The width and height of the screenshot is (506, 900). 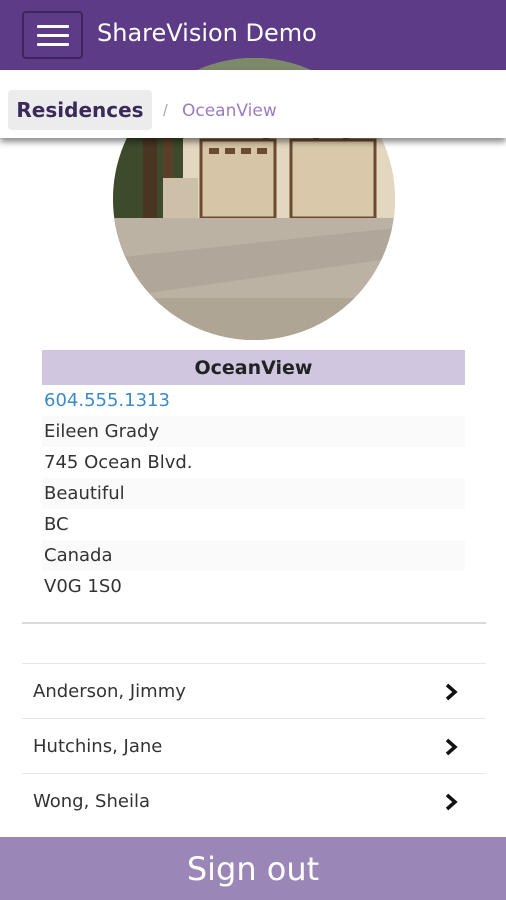 What do you see at coordinates (254, 800) in the screenshot?
I see `list-item: Wong, Sheila` at bounding box center [254, 800].